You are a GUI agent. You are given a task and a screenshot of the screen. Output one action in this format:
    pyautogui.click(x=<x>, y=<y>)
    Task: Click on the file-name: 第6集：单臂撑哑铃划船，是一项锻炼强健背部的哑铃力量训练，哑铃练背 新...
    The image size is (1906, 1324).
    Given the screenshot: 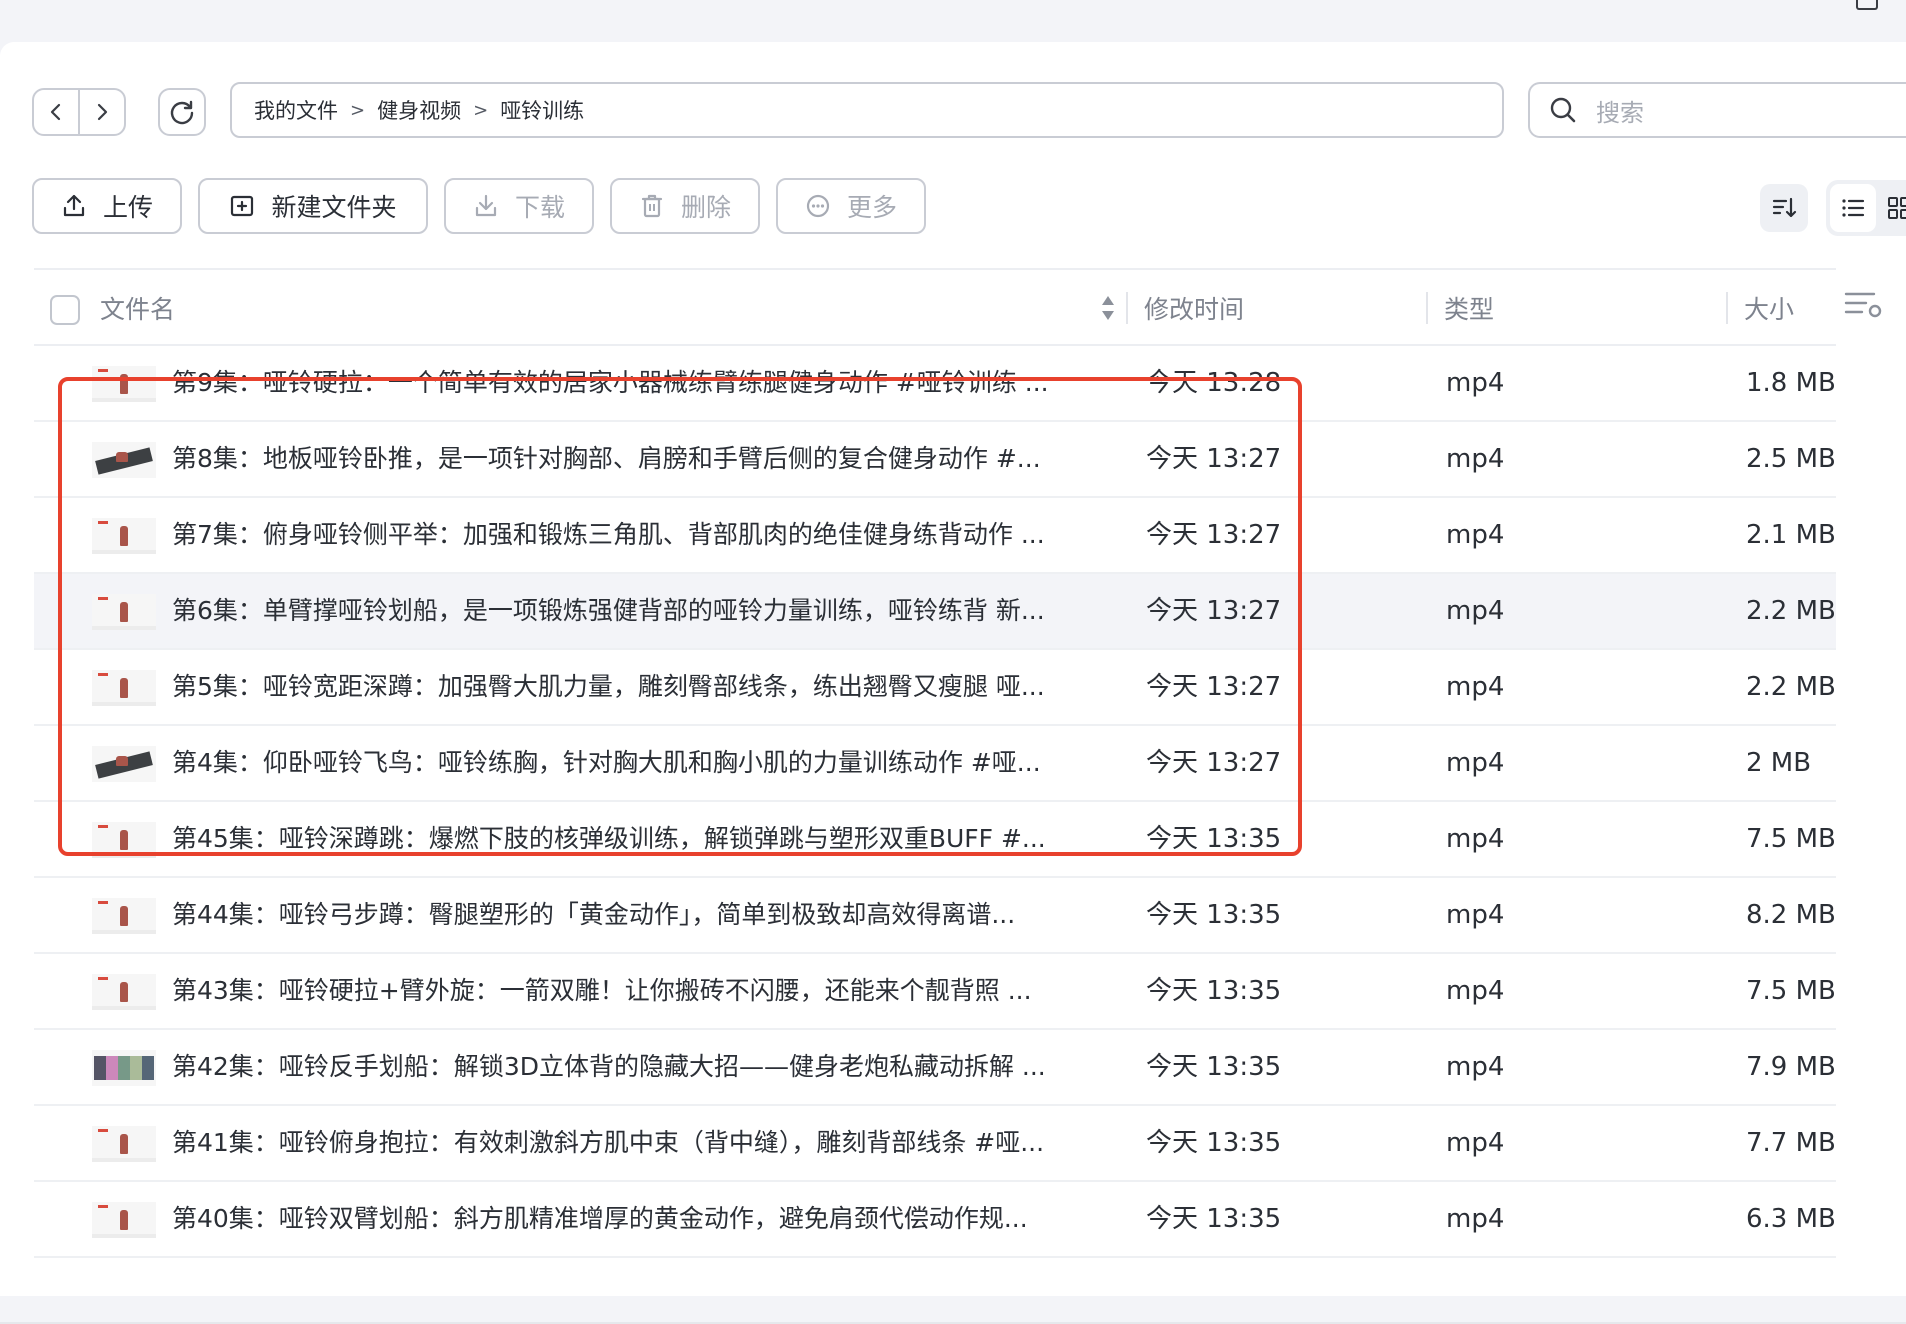 What is the action you would take?
    pyautogui.click(x=657, y=611)
    